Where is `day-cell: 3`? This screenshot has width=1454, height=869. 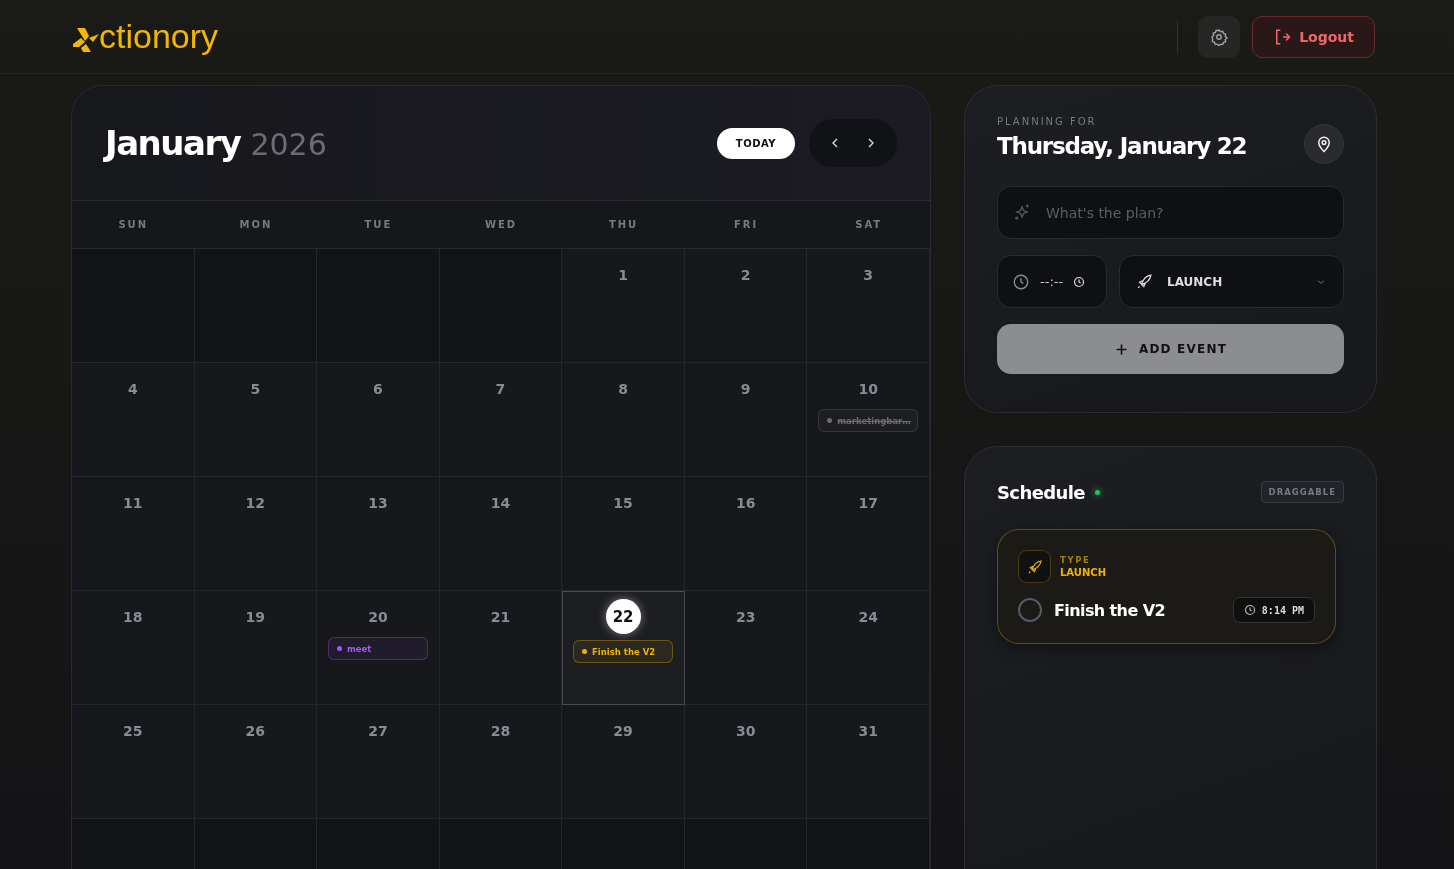 day-cell: 3 is located at coordinates (868, 306).